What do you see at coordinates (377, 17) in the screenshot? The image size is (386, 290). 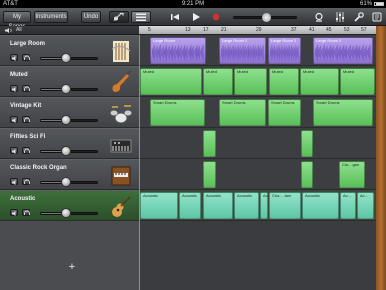 I see `help-icon` at bounding box center [377, 17].